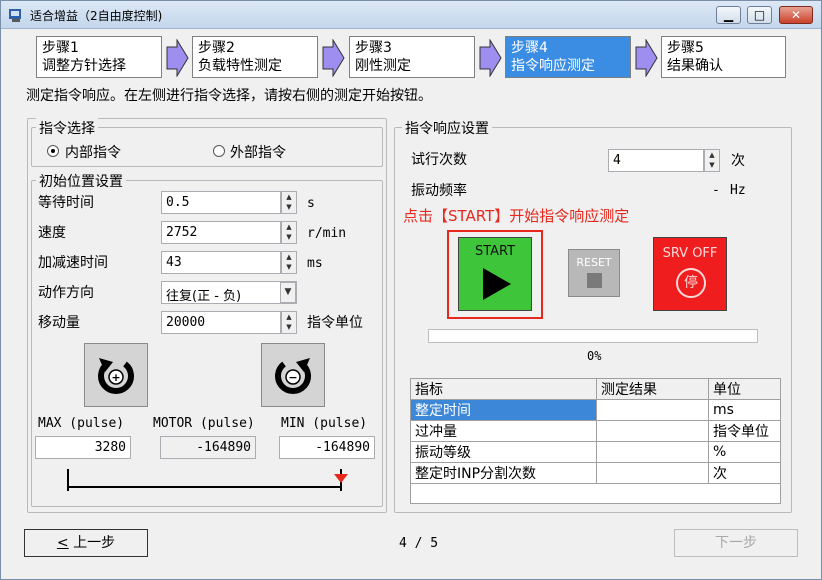  Describe the element at coordinates (744, 410) in the screenshot. I see `metric-unit: ms` at that location.